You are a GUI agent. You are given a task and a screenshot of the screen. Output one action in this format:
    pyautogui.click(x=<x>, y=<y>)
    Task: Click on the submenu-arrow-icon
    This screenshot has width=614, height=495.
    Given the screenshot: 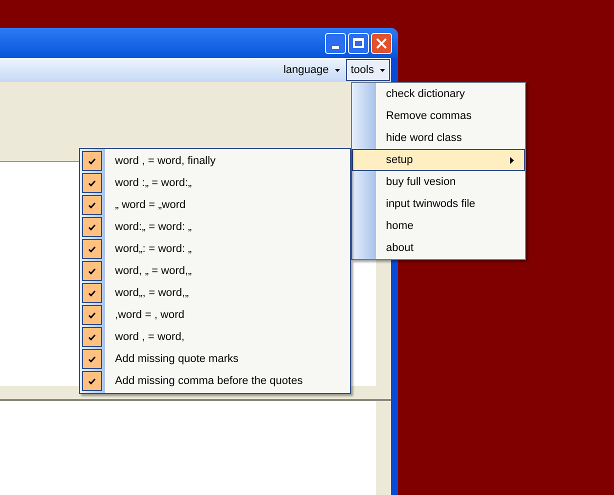 What is the action you would take?
    pyautogui.click(x=512, y=160)
    